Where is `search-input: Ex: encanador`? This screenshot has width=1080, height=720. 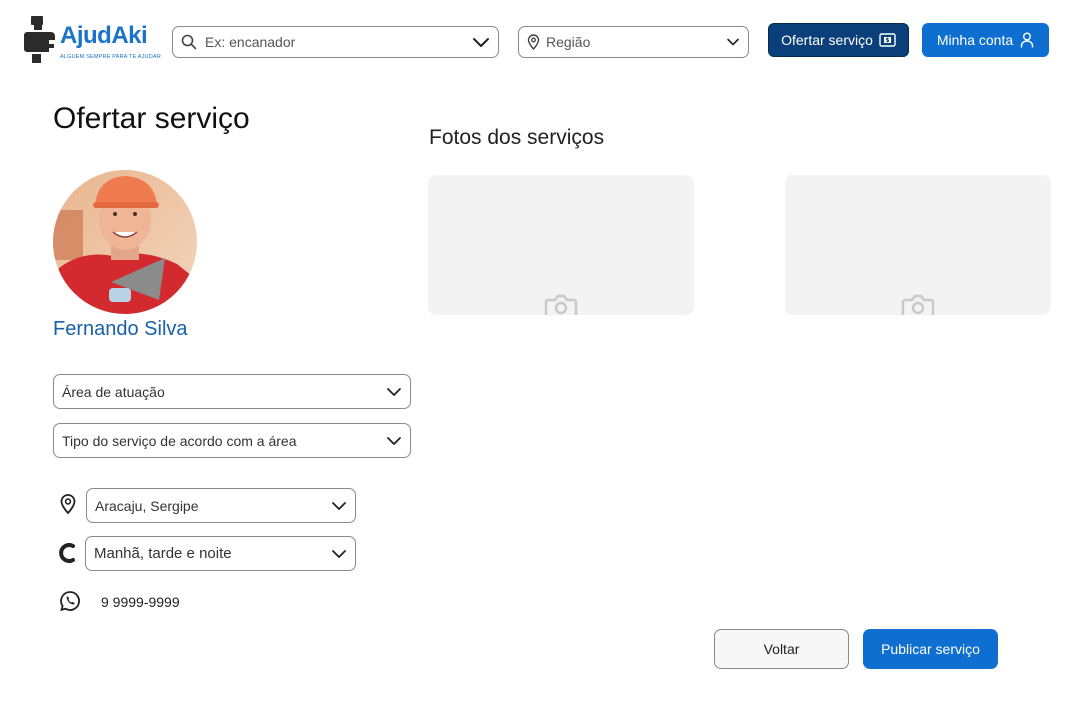
search-input: Ex: encanador is located at coordinates (335, 42).